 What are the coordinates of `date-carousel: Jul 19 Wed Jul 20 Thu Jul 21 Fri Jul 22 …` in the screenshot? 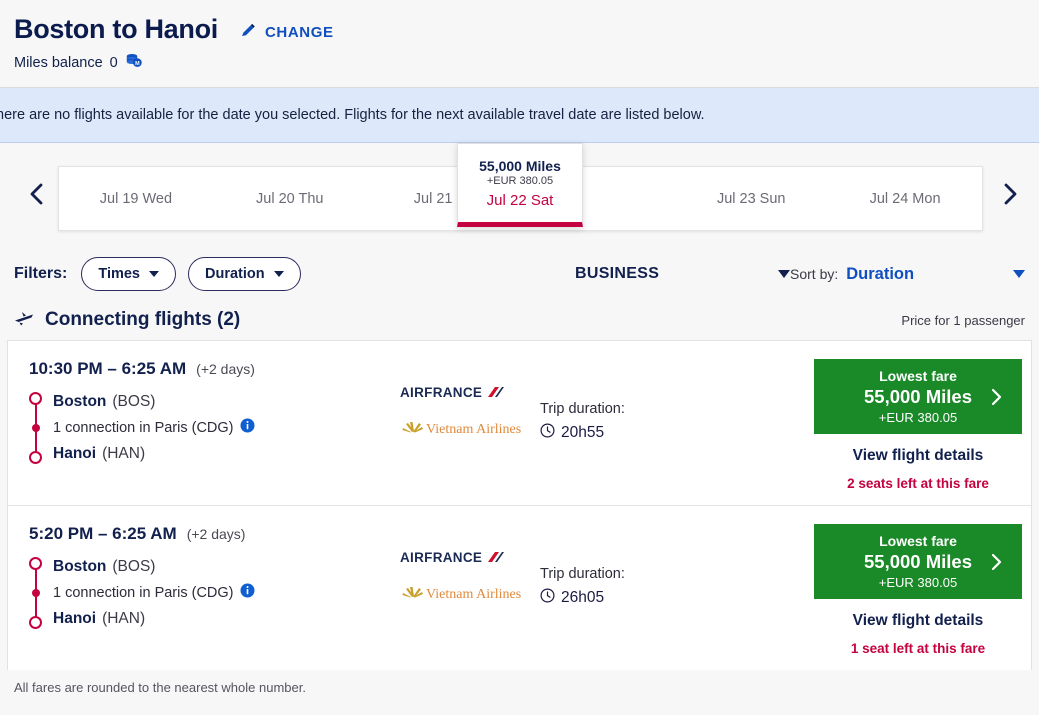 It's located at (519, 195).